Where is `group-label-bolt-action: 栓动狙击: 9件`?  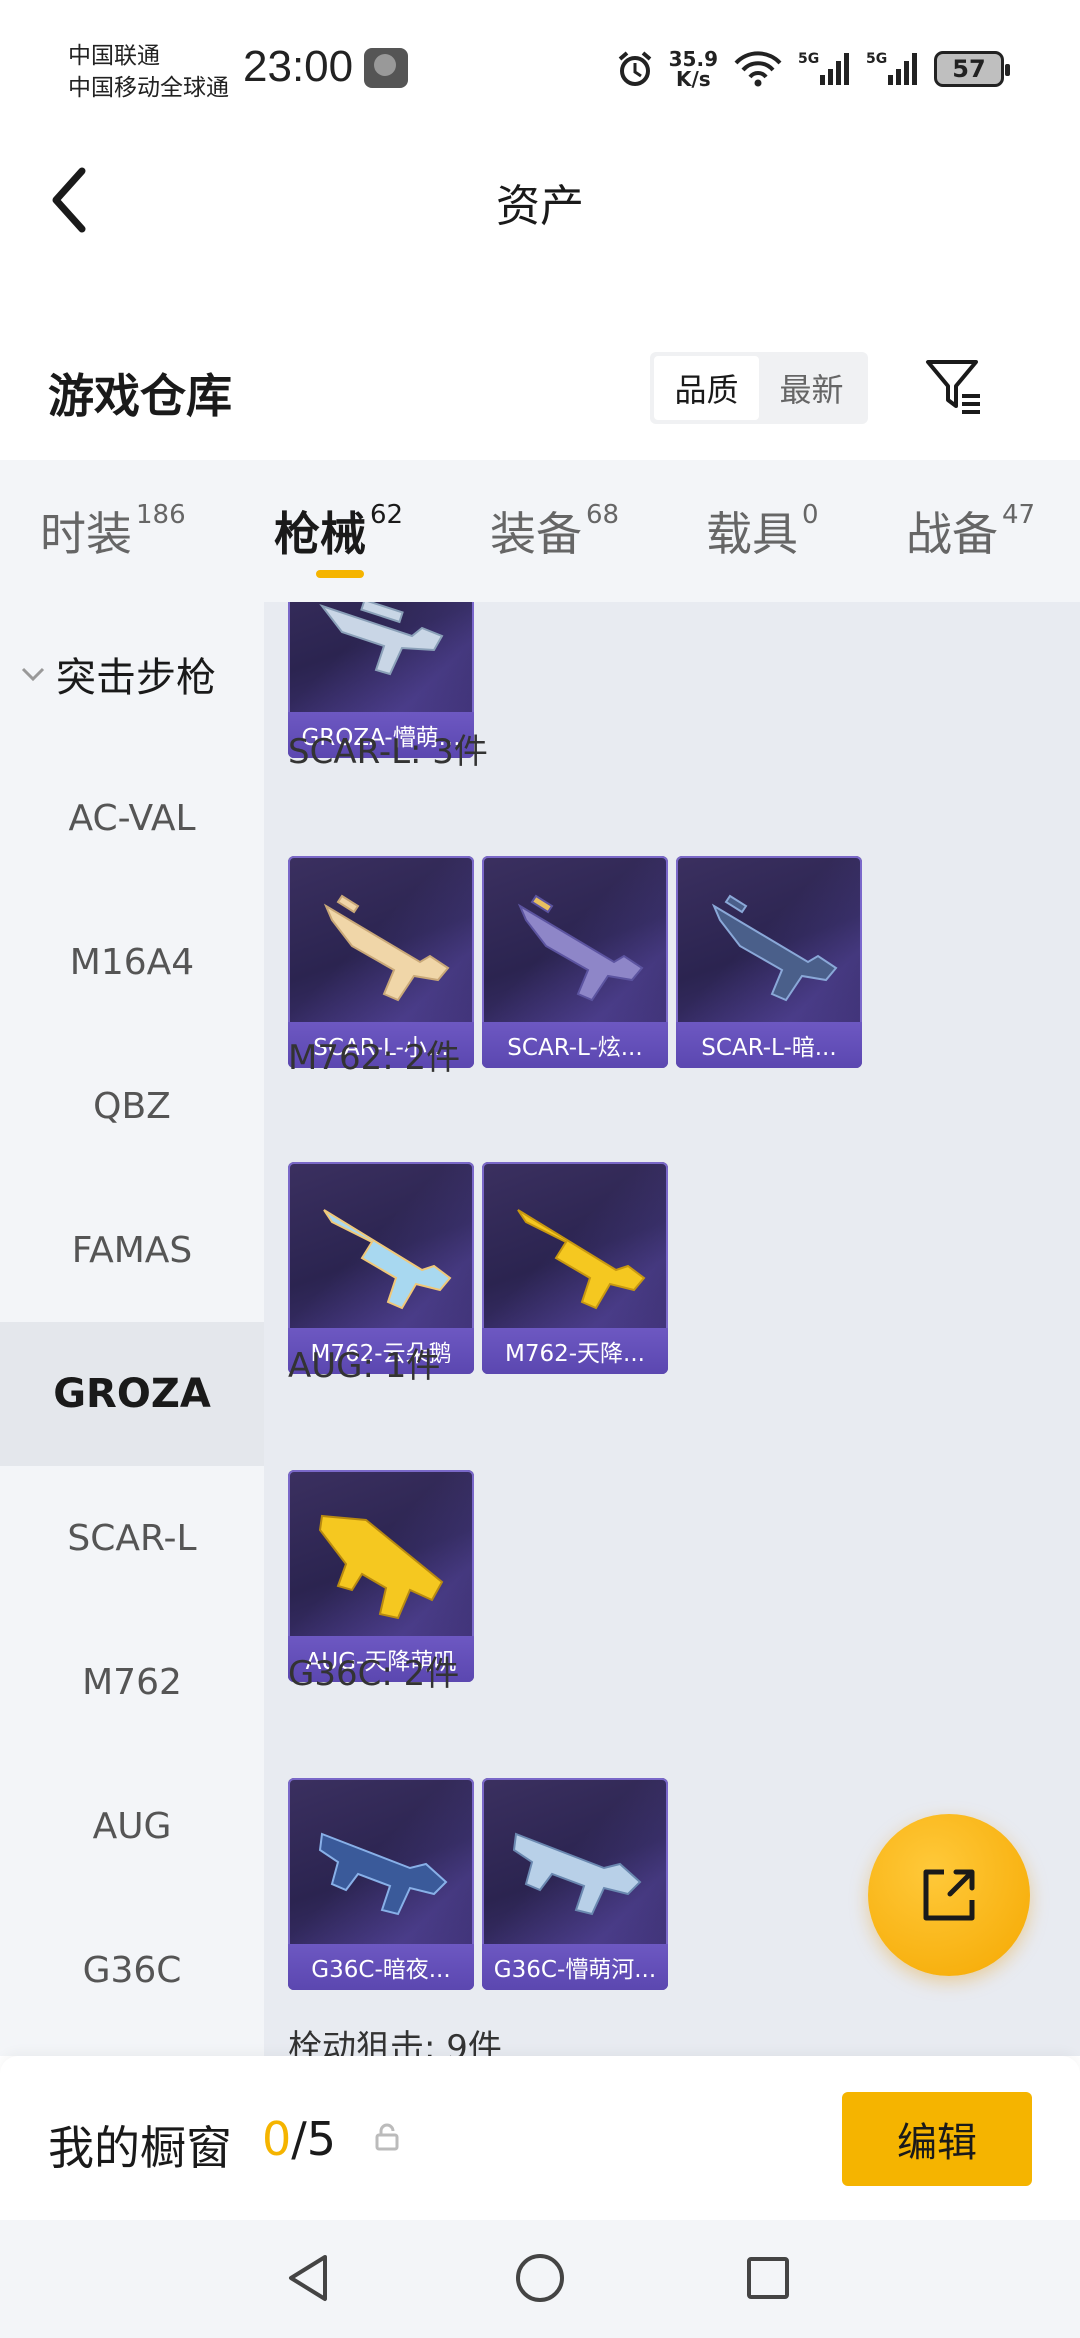
group-label-bolt-action: 栓动狙击: 9件 is located at coordinates (395, 2042).